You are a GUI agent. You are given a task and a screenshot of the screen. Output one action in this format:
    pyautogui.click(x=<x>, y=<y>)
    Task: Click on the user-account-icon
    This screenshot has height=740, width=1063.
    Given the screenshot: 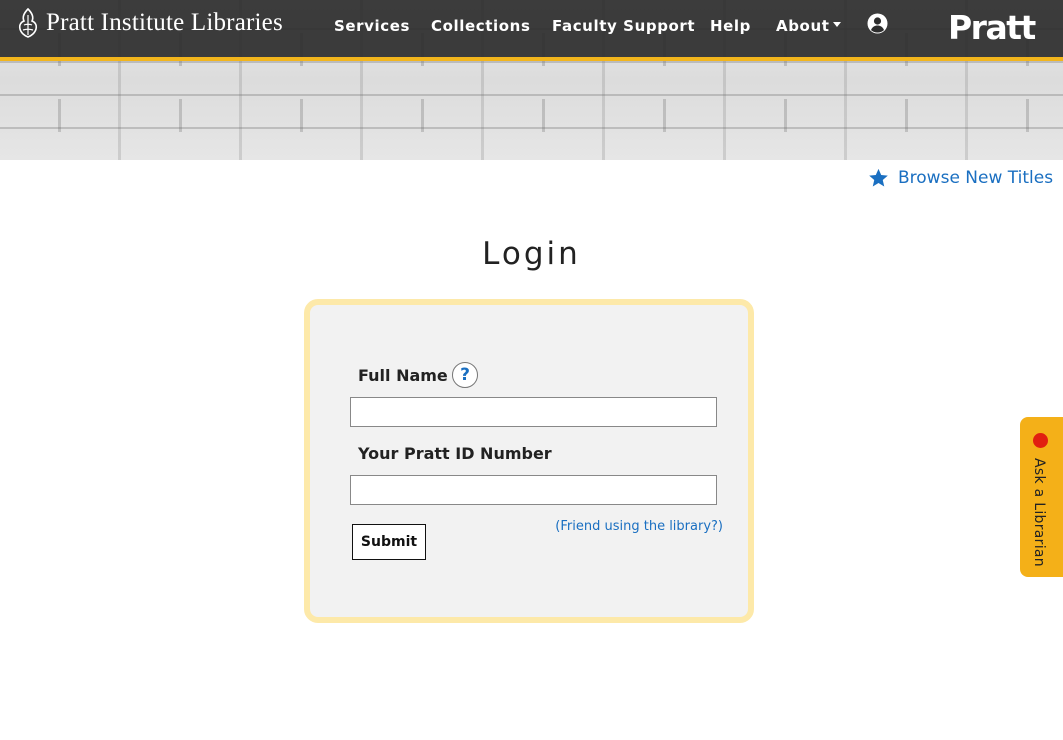 What is the action you would take?
    pyautogui.click(x=877, y=23)
    